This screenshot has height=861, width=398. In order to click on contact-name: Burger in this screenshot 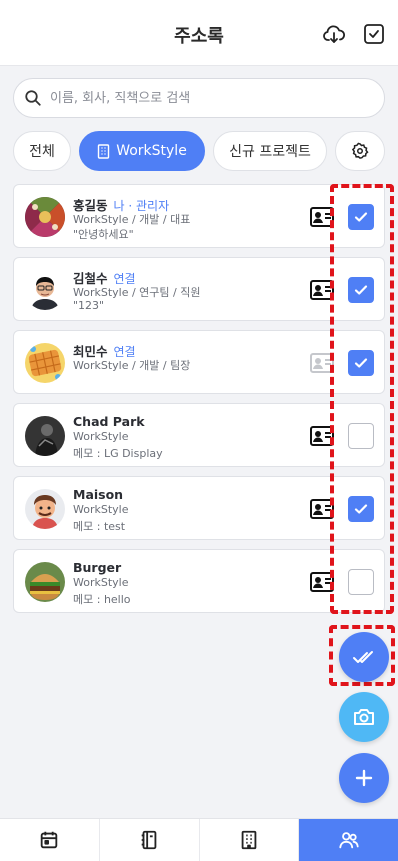, I will do `click(97, 567)`.